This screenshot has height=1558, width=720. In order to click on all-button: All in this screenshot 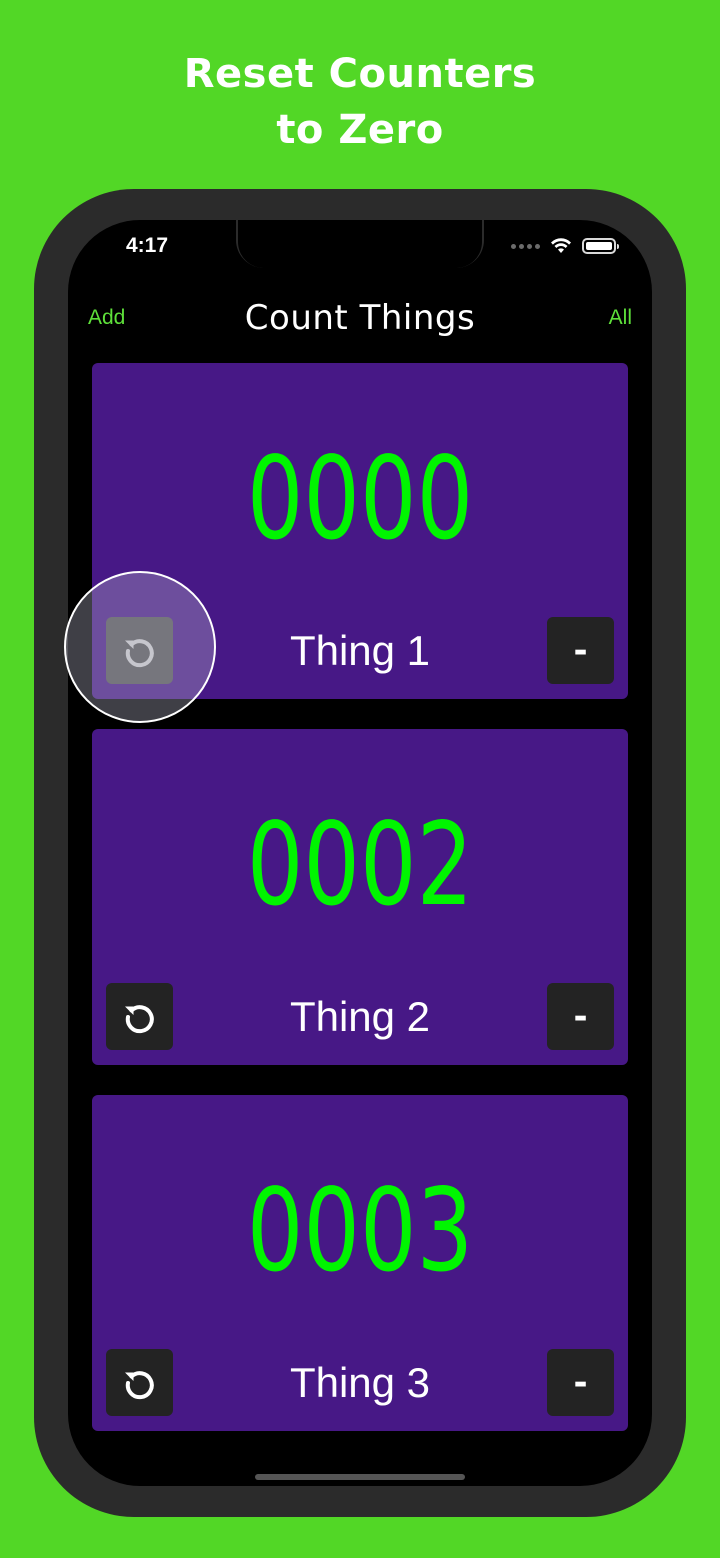, I will do `click(620, 318)`.